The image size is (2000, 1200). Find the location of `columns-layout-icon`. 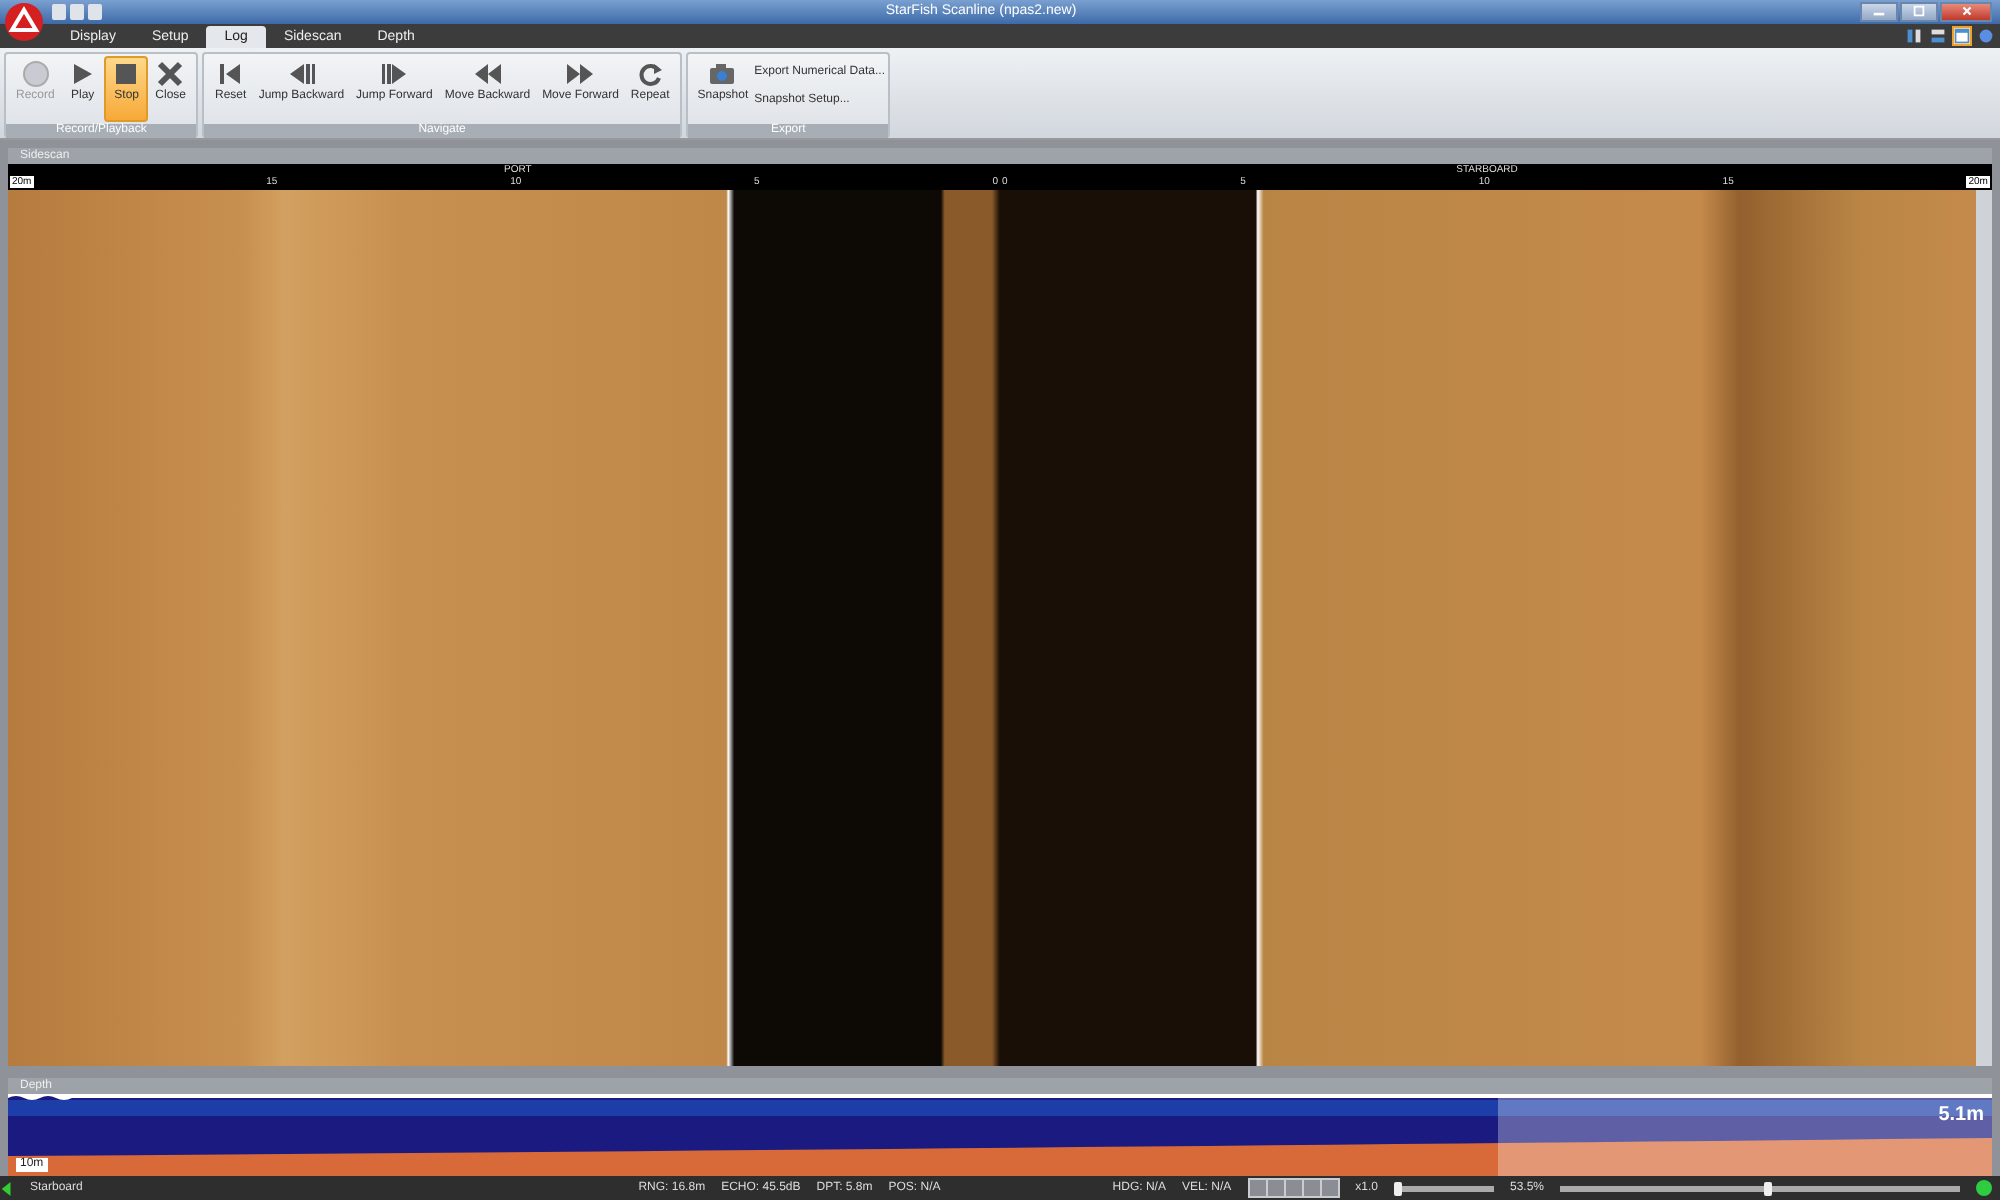

columns-layout-icon is located at coordinates (1914, 36).